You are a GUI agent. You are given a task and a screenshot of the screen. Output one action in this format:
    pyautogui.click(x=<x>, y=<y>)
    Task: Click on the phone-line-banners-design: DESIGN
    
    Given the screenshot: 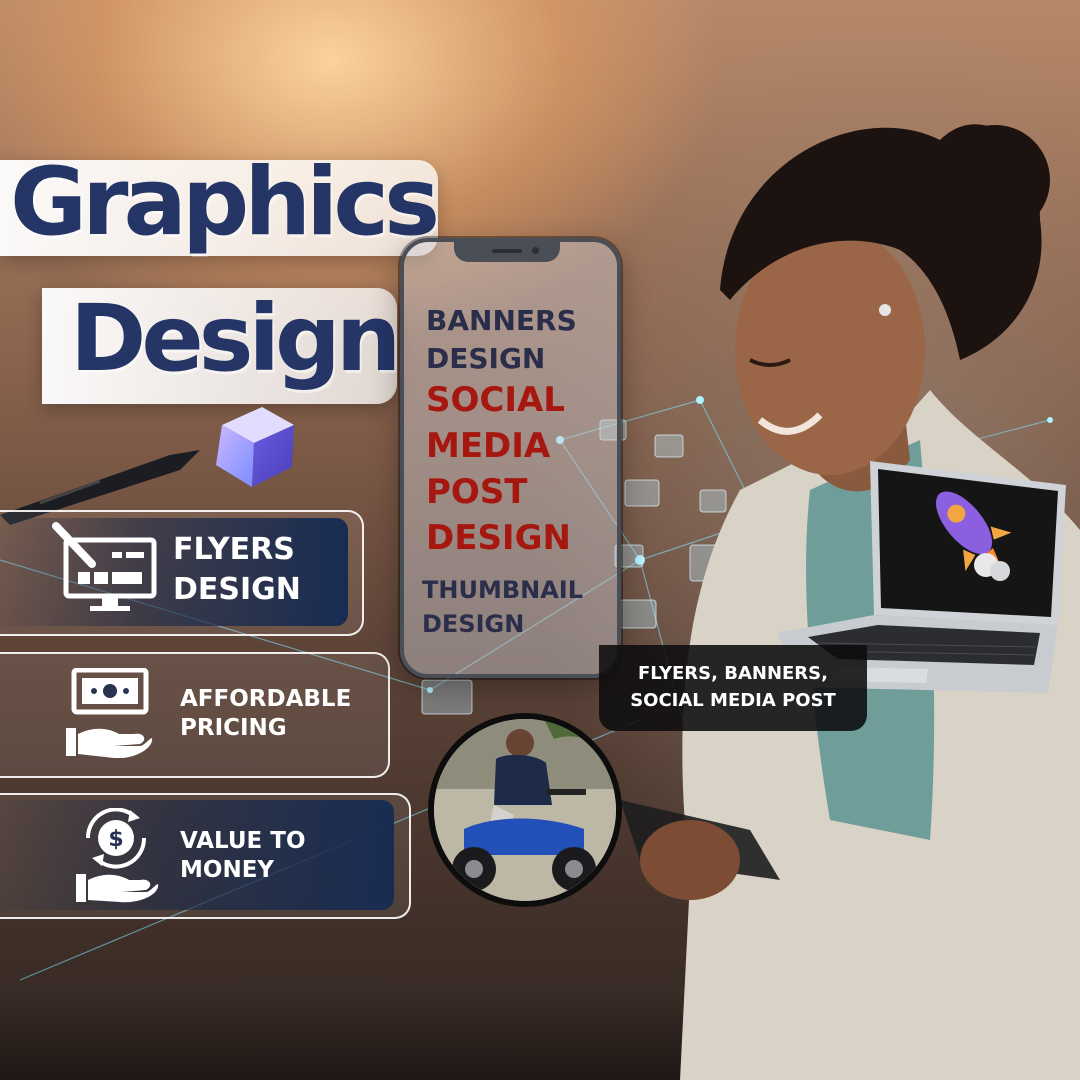 What is the action you would take?
    pyautogui.click(x=486, y=358)
    